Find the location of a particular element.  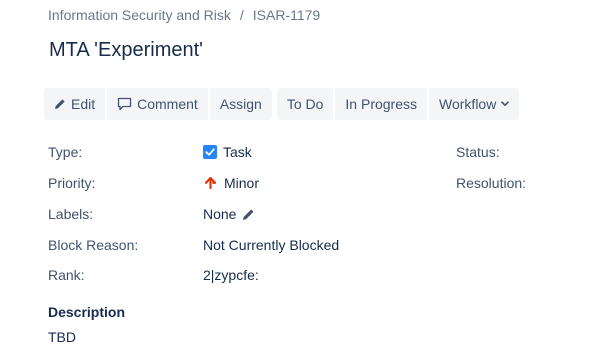

breadcrumb-issue-key-link: ISAR-1179 is located at coordinates (286, 15).